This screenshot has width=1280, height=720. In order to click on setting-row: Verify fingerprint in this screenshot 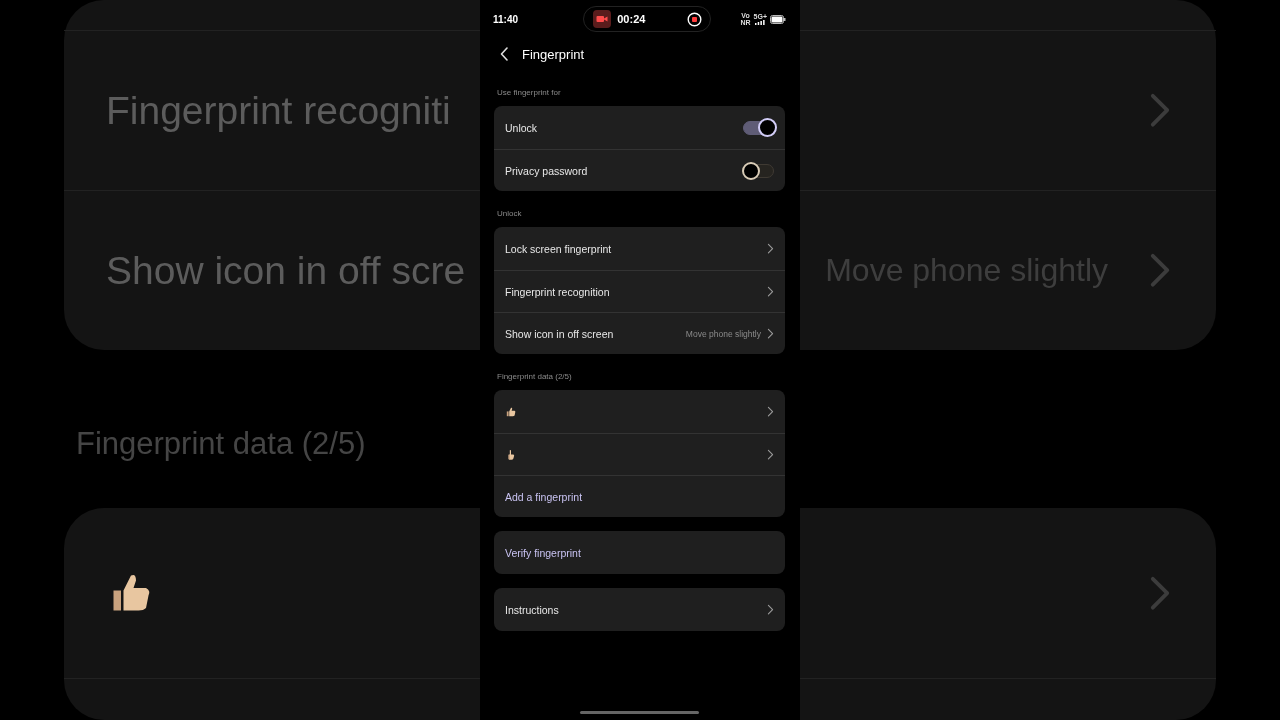, I will do `click(639, 552)`.